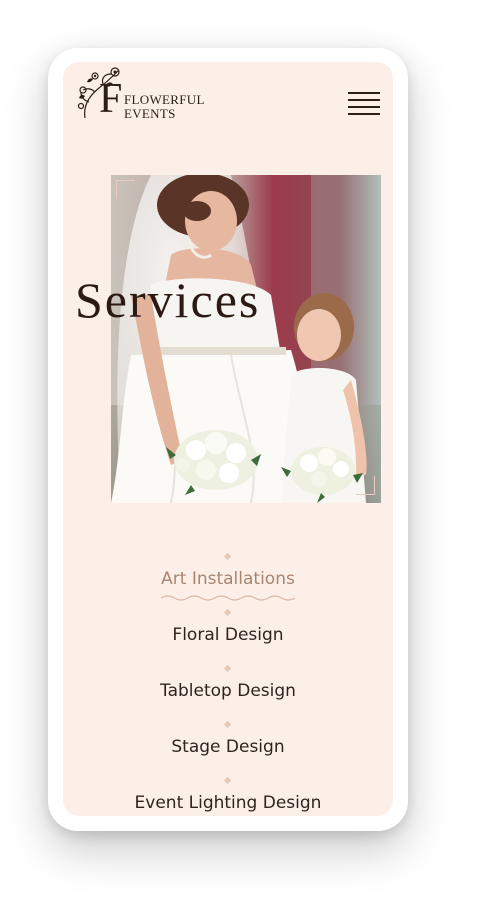 This screenshot has width=492, height=915. What do you see at coordinates (228, 635) in the screenshot?
I see `nav-item-floral-design: Floral Design` at bounding box center [228, 635].